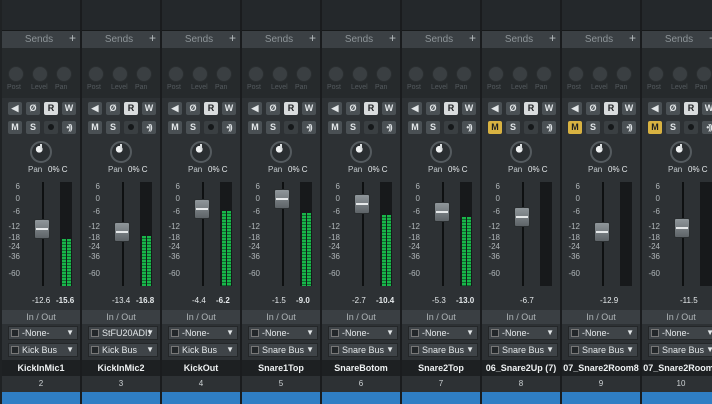 The height and width of the screenshot is (404, 712). What do you see at coordinates (281, 368) in the screenshot?
I see `channel-name: Snare1Top` at bounding box center [281, 368].